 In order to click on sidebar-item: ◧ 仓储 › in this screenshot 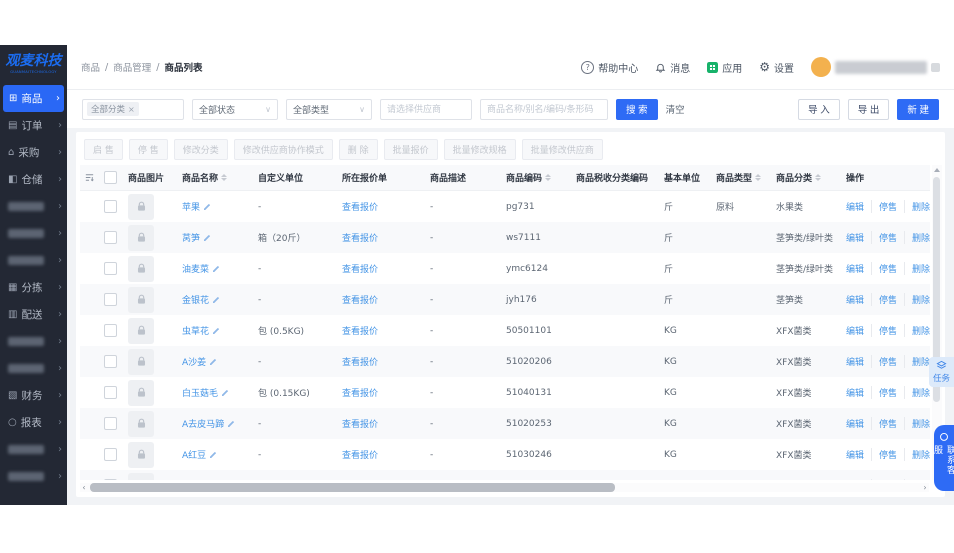, I will do `click(33, 179)`.